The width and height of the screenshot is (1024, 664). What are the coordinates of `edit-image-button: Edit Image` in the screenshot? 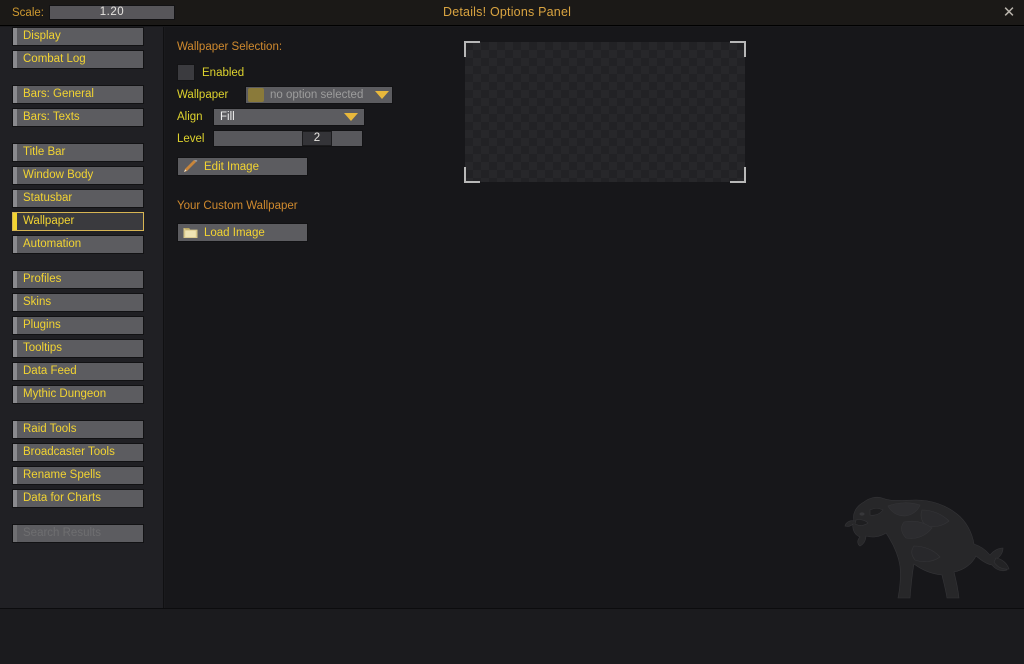 It's located at (242, 166).